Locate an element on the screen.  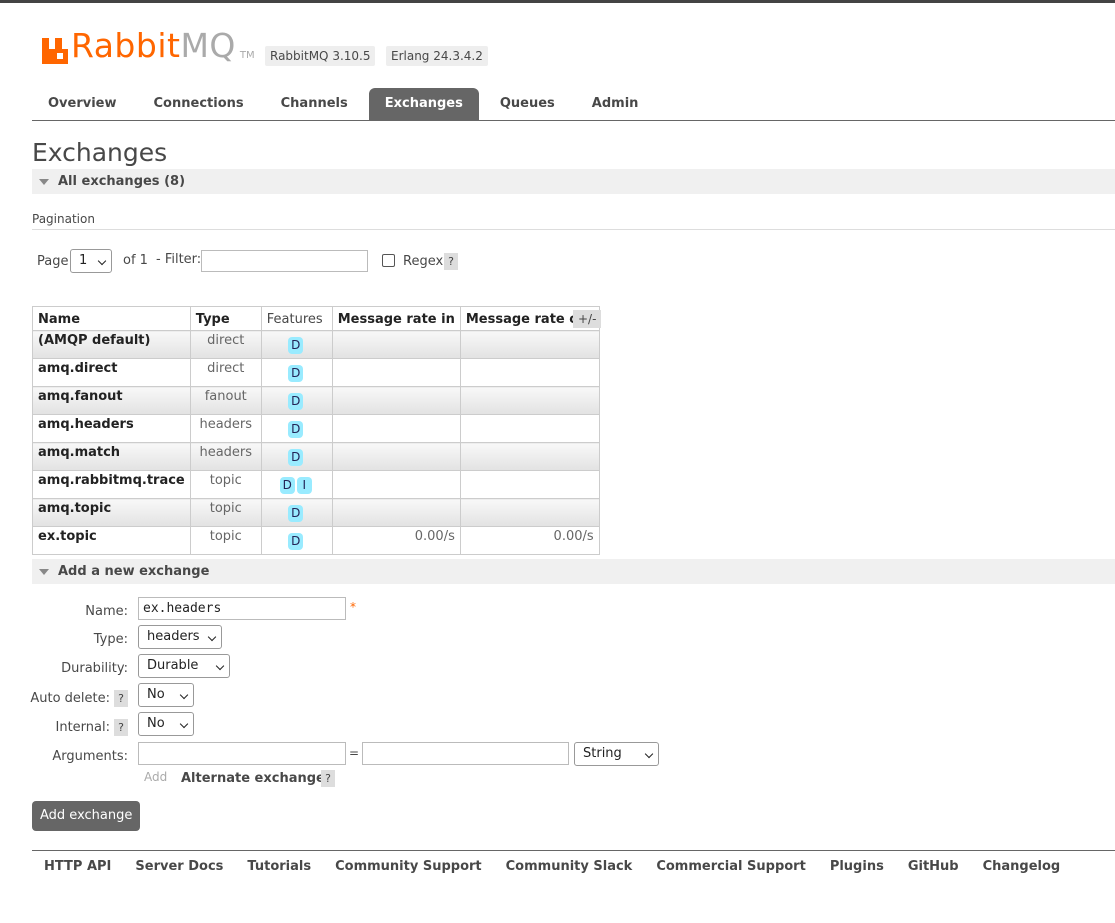
type-label: Type: is located at coordinates (110, 639).